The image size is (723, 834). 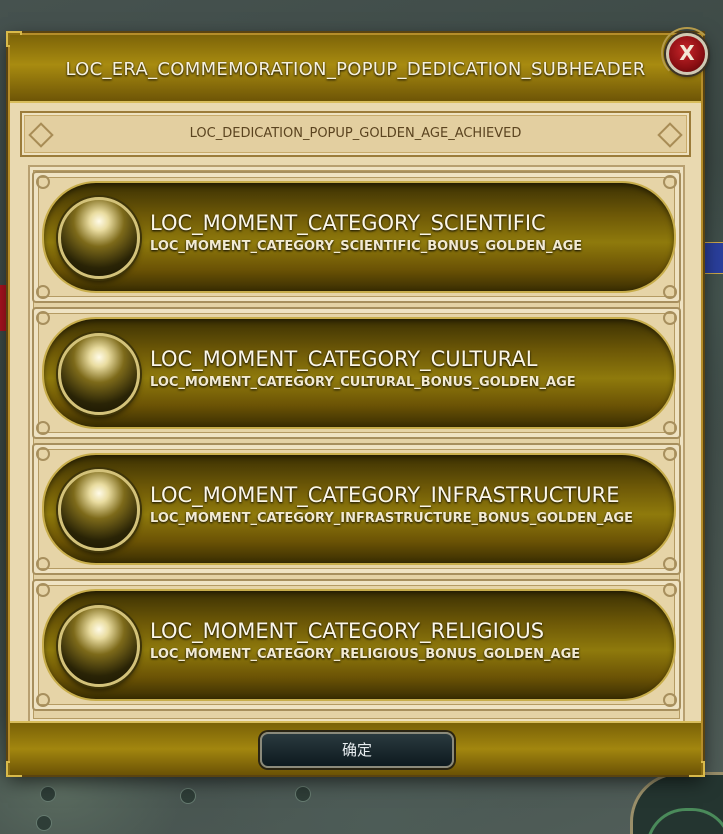 What do you see at coordinates (347, 631) in the screenshot?
I see `dedication-title: LOC_MOMENT_CATEGORY_RELIGIOUS` at bounding box center [347, 631].